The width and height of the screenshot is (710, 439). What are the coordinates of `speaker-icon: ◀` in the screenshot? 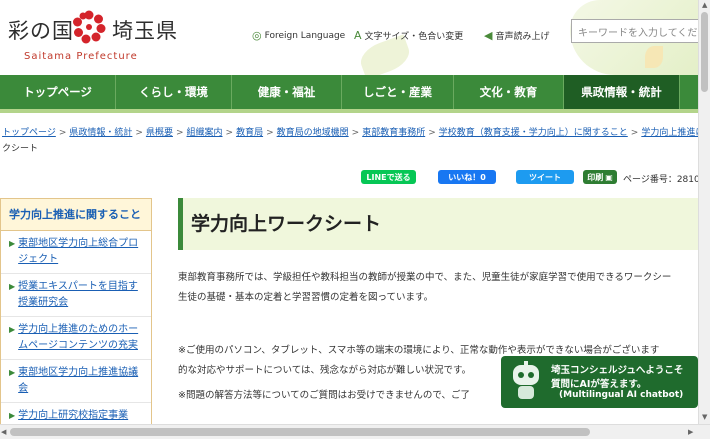 It's located at (488, 35).